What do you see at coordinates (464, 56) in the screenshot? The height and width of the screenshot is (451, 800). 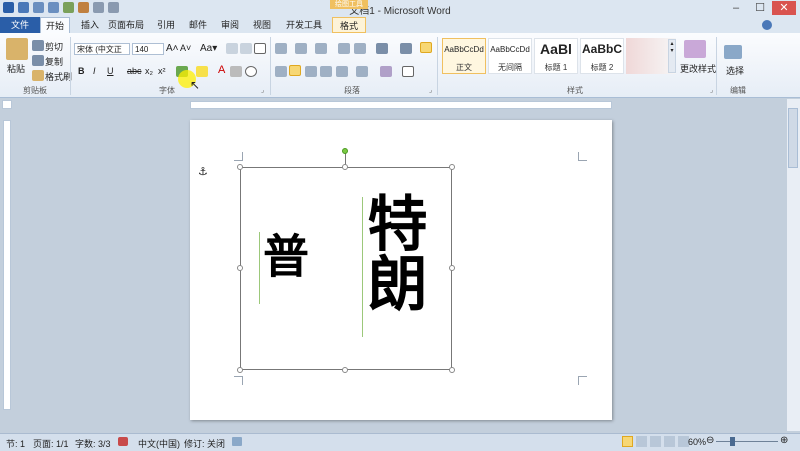 I see `style-normal: AaBbCcDd 正文` at bounding box center [464, 56].